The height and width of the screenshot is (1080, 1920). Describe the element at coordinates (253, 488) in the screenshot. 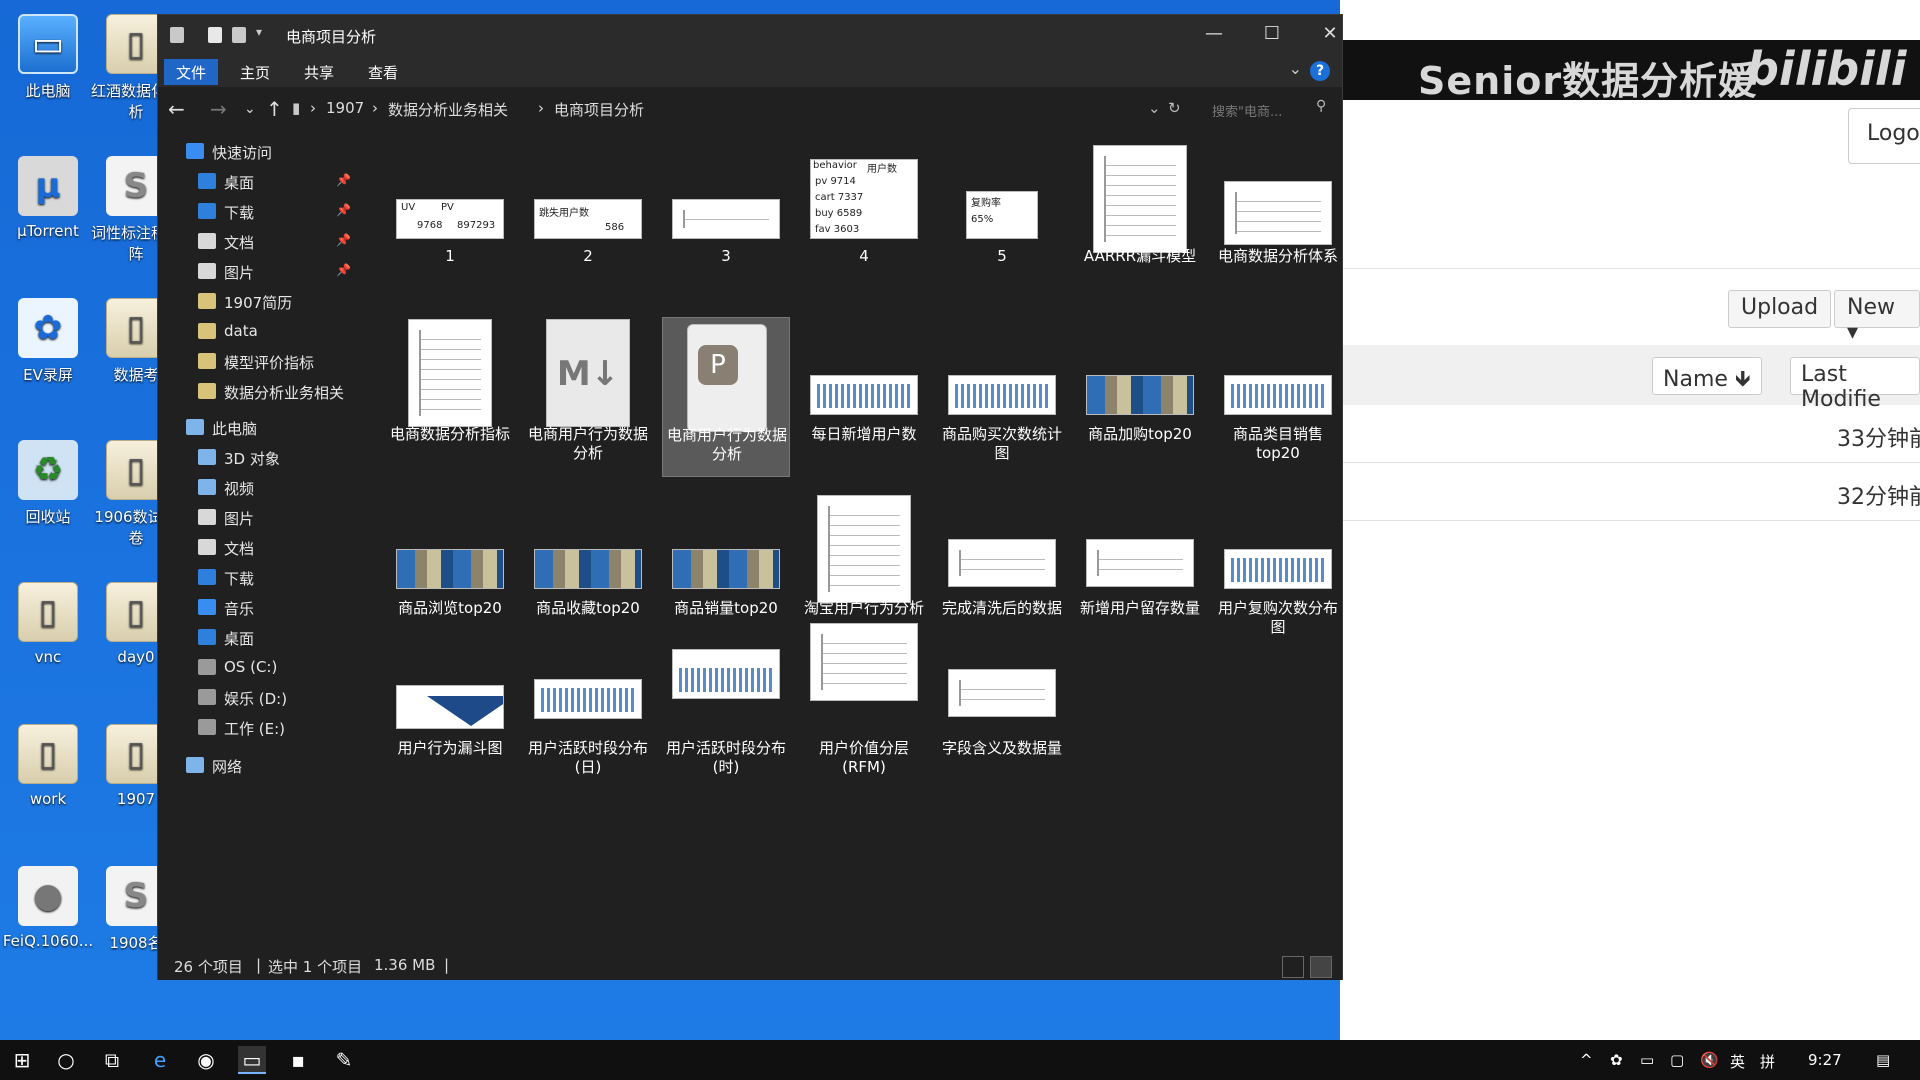

I see `sidebar-item: 视频` at that location.